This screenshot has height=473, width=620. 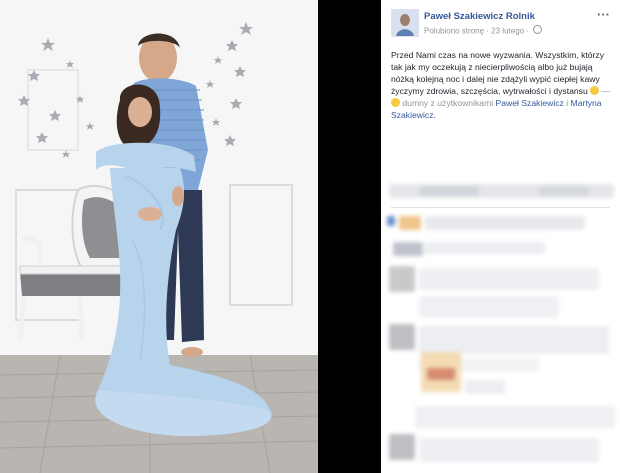 What do you see at coordinates (606, 91) in the screenshot?
I see `feeling-dash: —` at bounding box center [606, 91].